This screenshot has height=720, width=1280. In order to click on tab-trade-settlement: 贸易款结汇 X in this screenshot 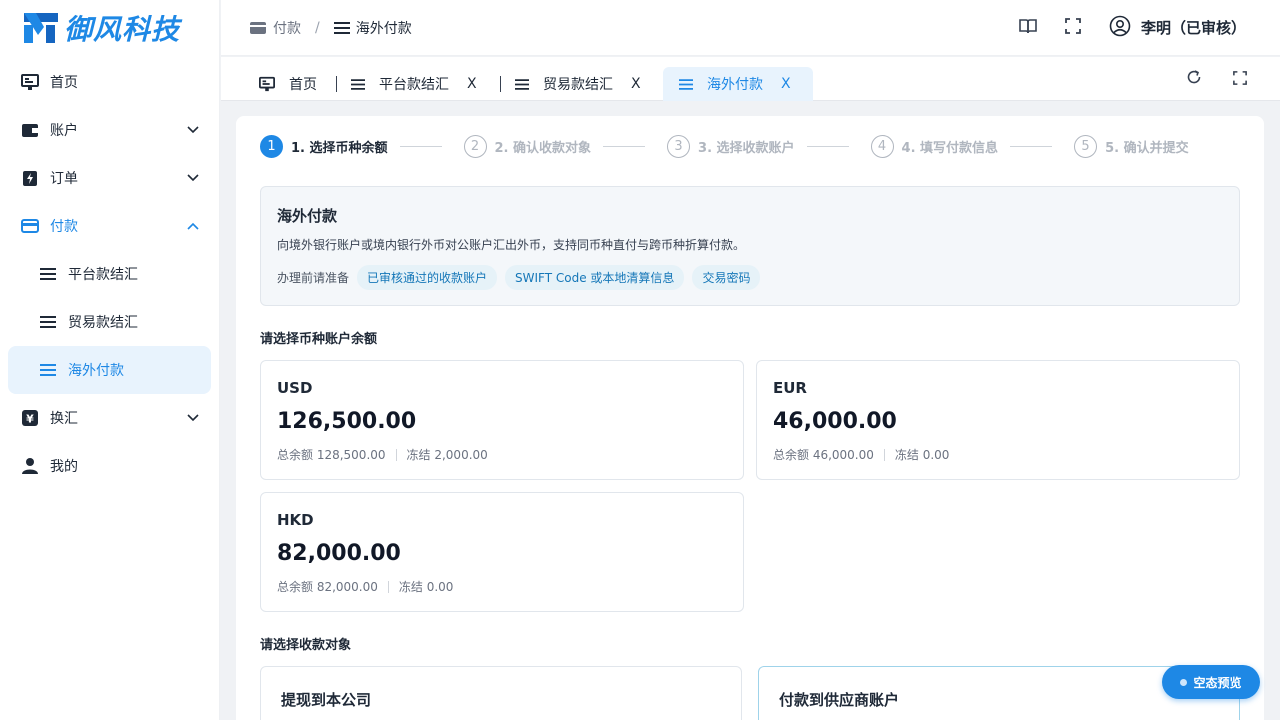, I will do `click(578, 84)`.